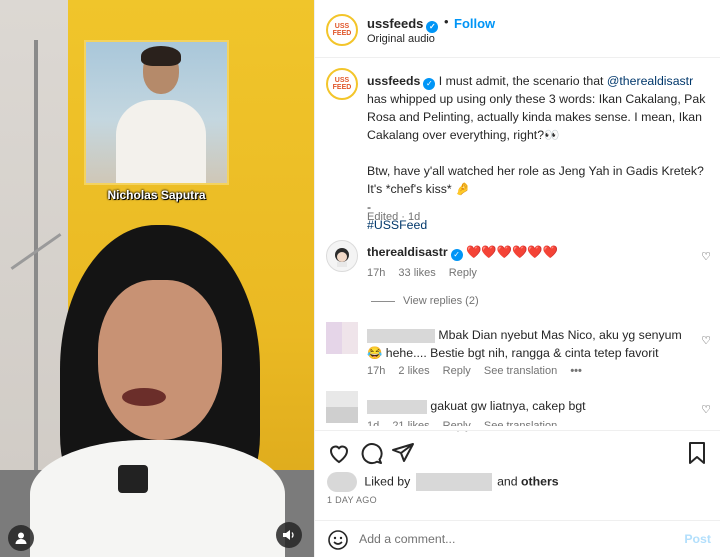 This screenshot has width=720, height=557. What do you see at coordinates (394, 217) in the screenshot?
I see `caption-edited-time: Edited · 1d` at bounding box center [394, 217].